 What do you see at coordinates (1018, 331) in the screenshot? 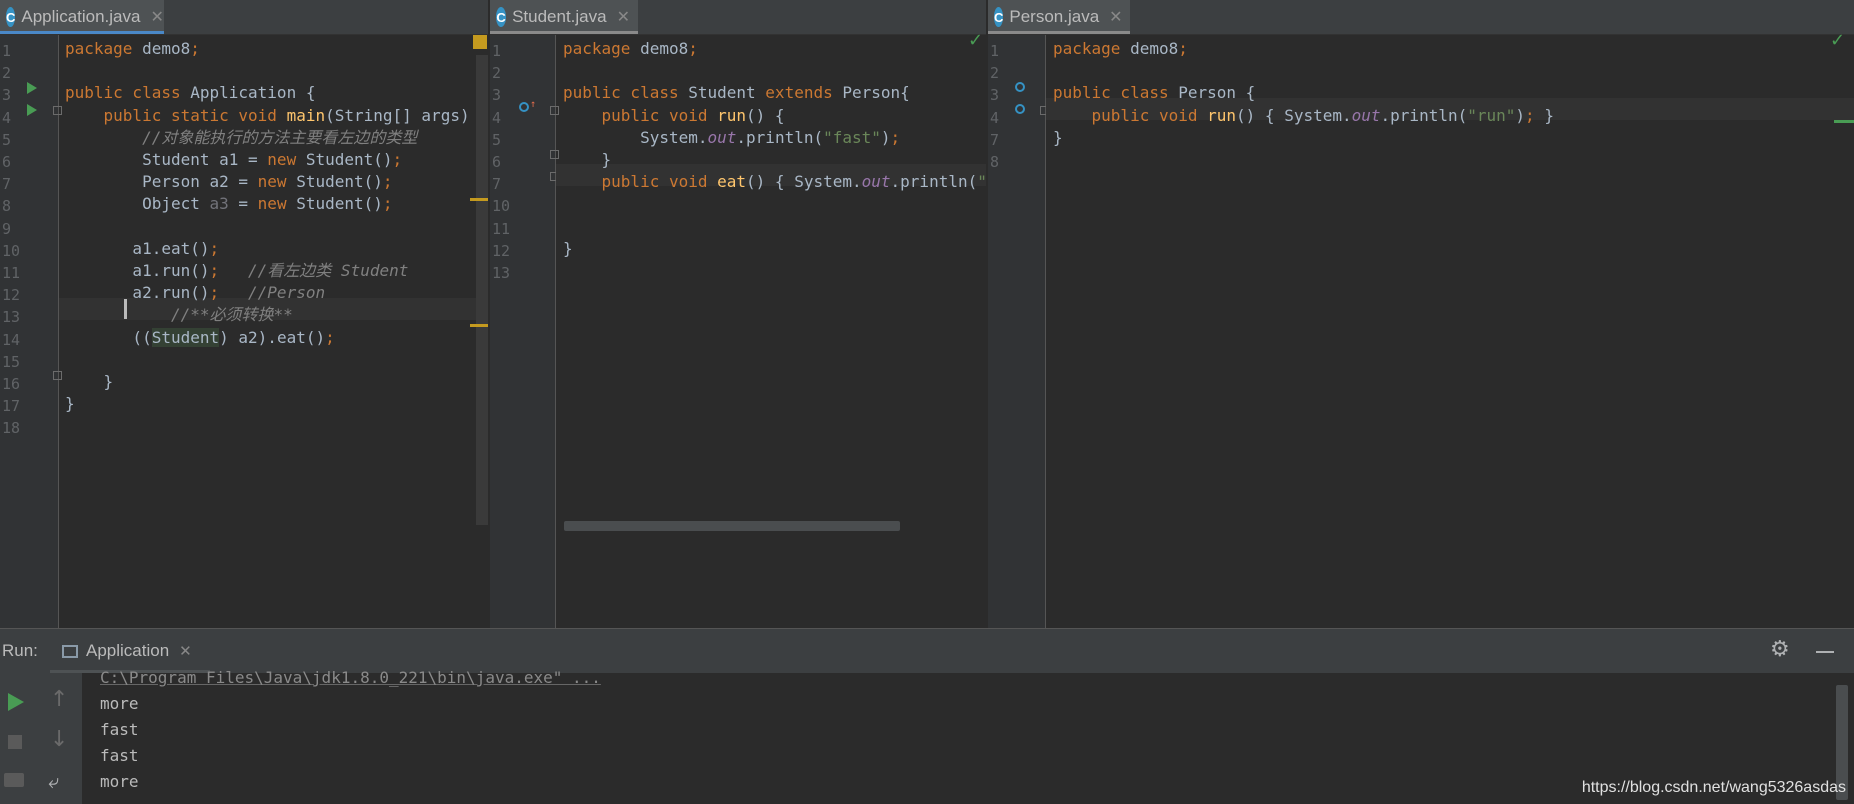
I see `line-number-gutter: 1 2 3 4 7 8` at bounding box center [1018, 331].